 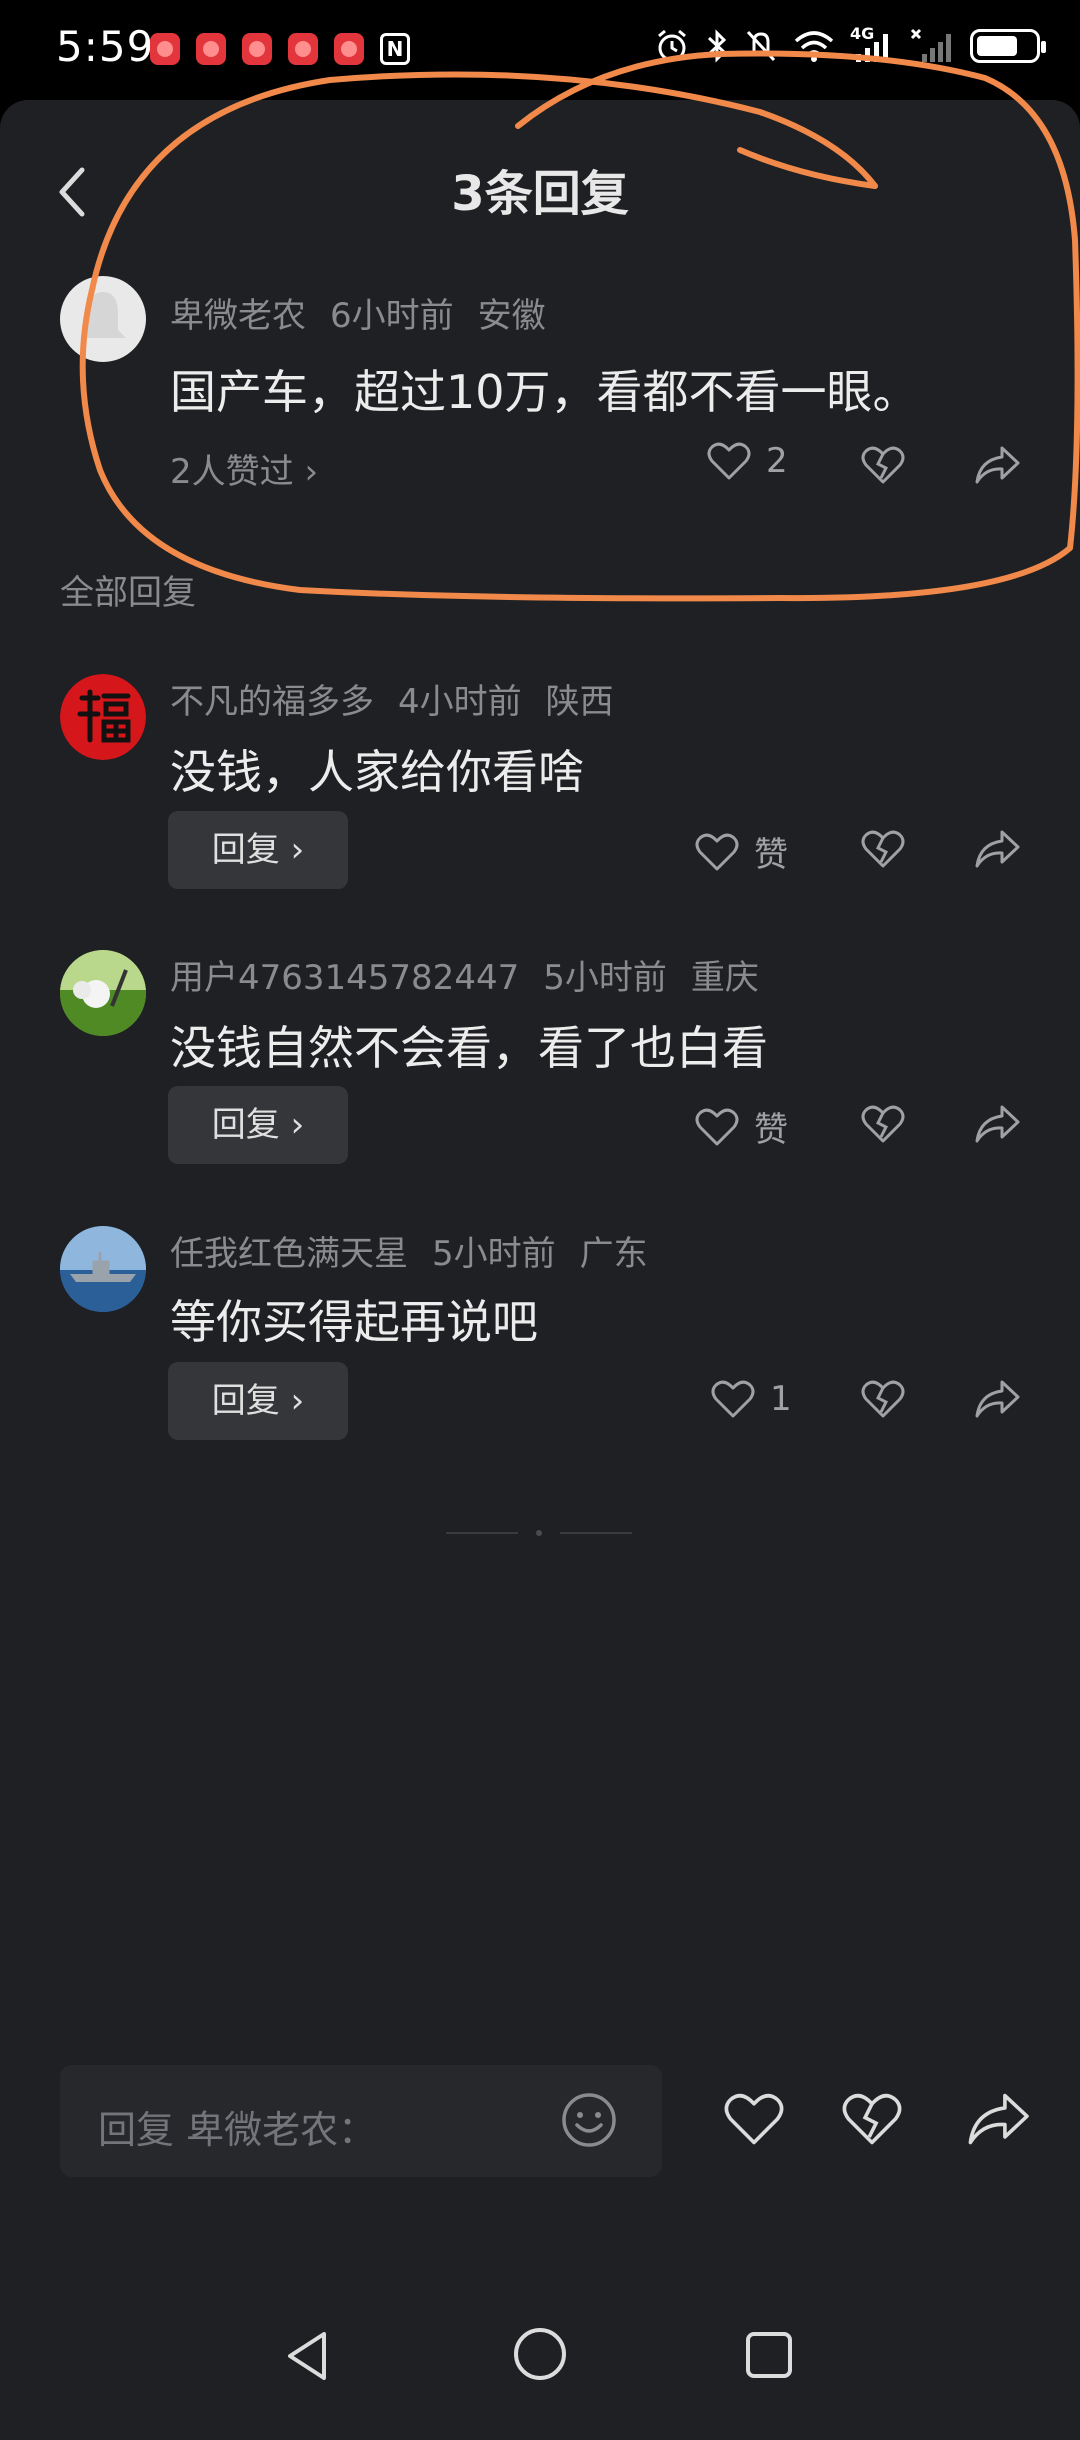 I want to click on comment-time: 4小时前, so click(x=460, y=702).